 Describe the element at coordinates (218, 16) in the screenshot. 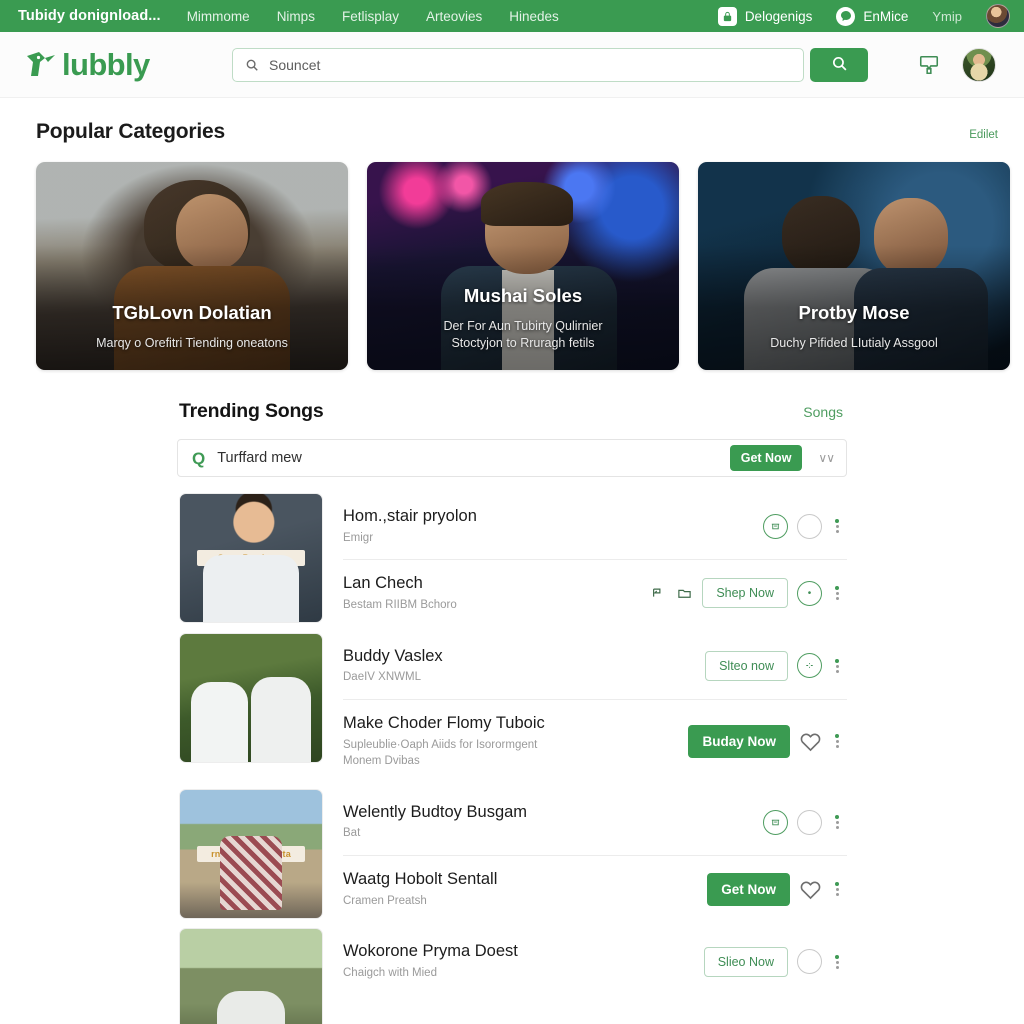

I see `topnav-item-1: Mimmome` at that location.